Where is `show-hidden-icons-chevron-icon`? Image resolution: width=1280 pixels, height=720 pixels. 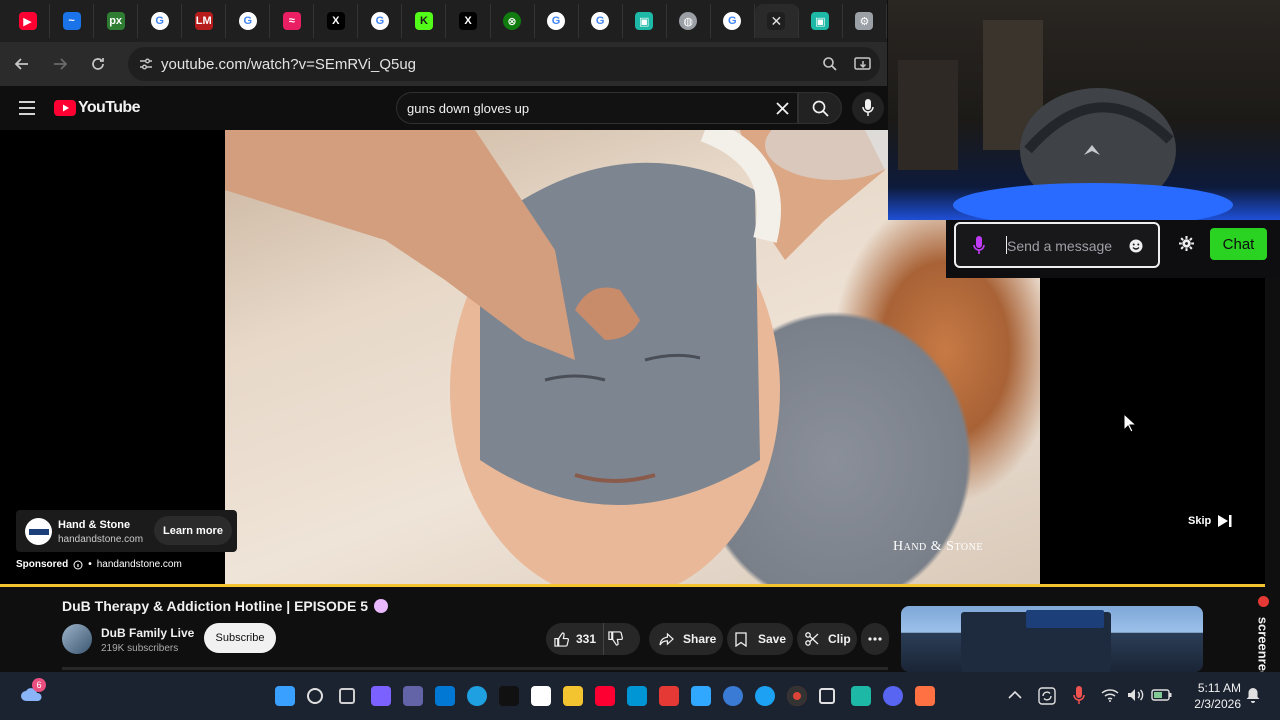
show-hidden-icons-chevron-icon is located at coordinates (1015, 694).